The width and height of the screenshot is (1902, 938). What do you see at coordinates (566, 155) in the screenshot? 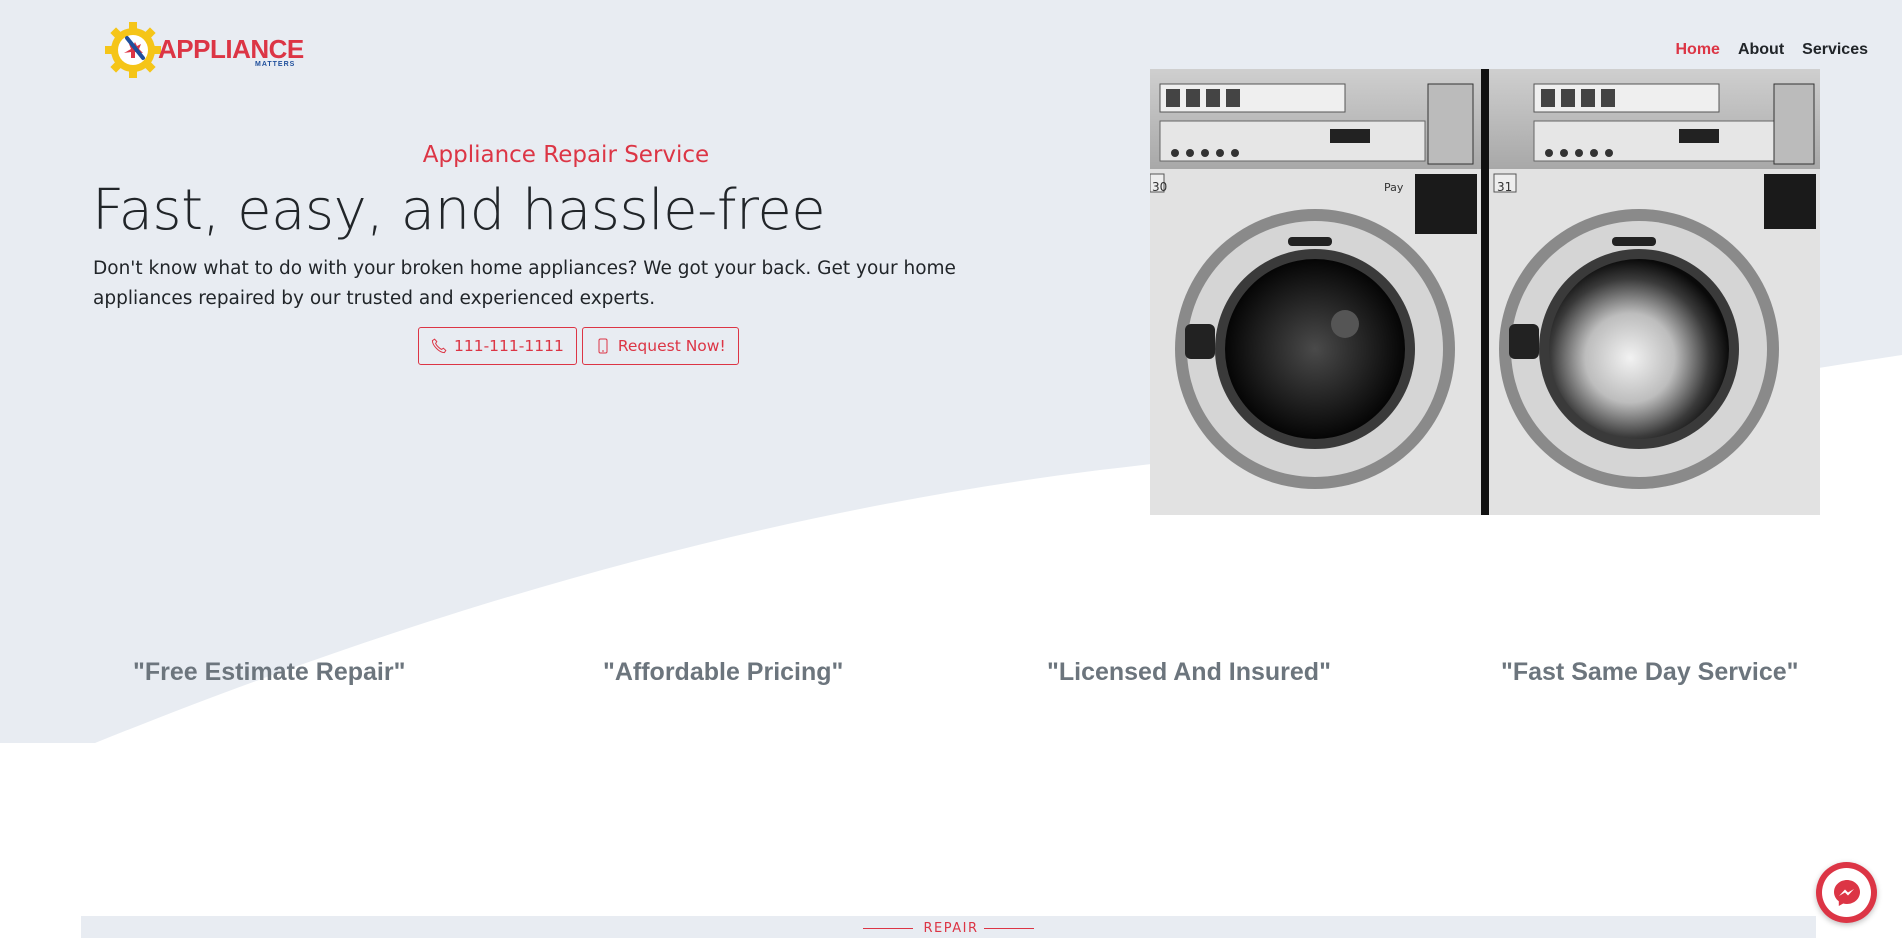
I see `hero-kicker: Appliance Repair Service` at bounding box center [566, 155].